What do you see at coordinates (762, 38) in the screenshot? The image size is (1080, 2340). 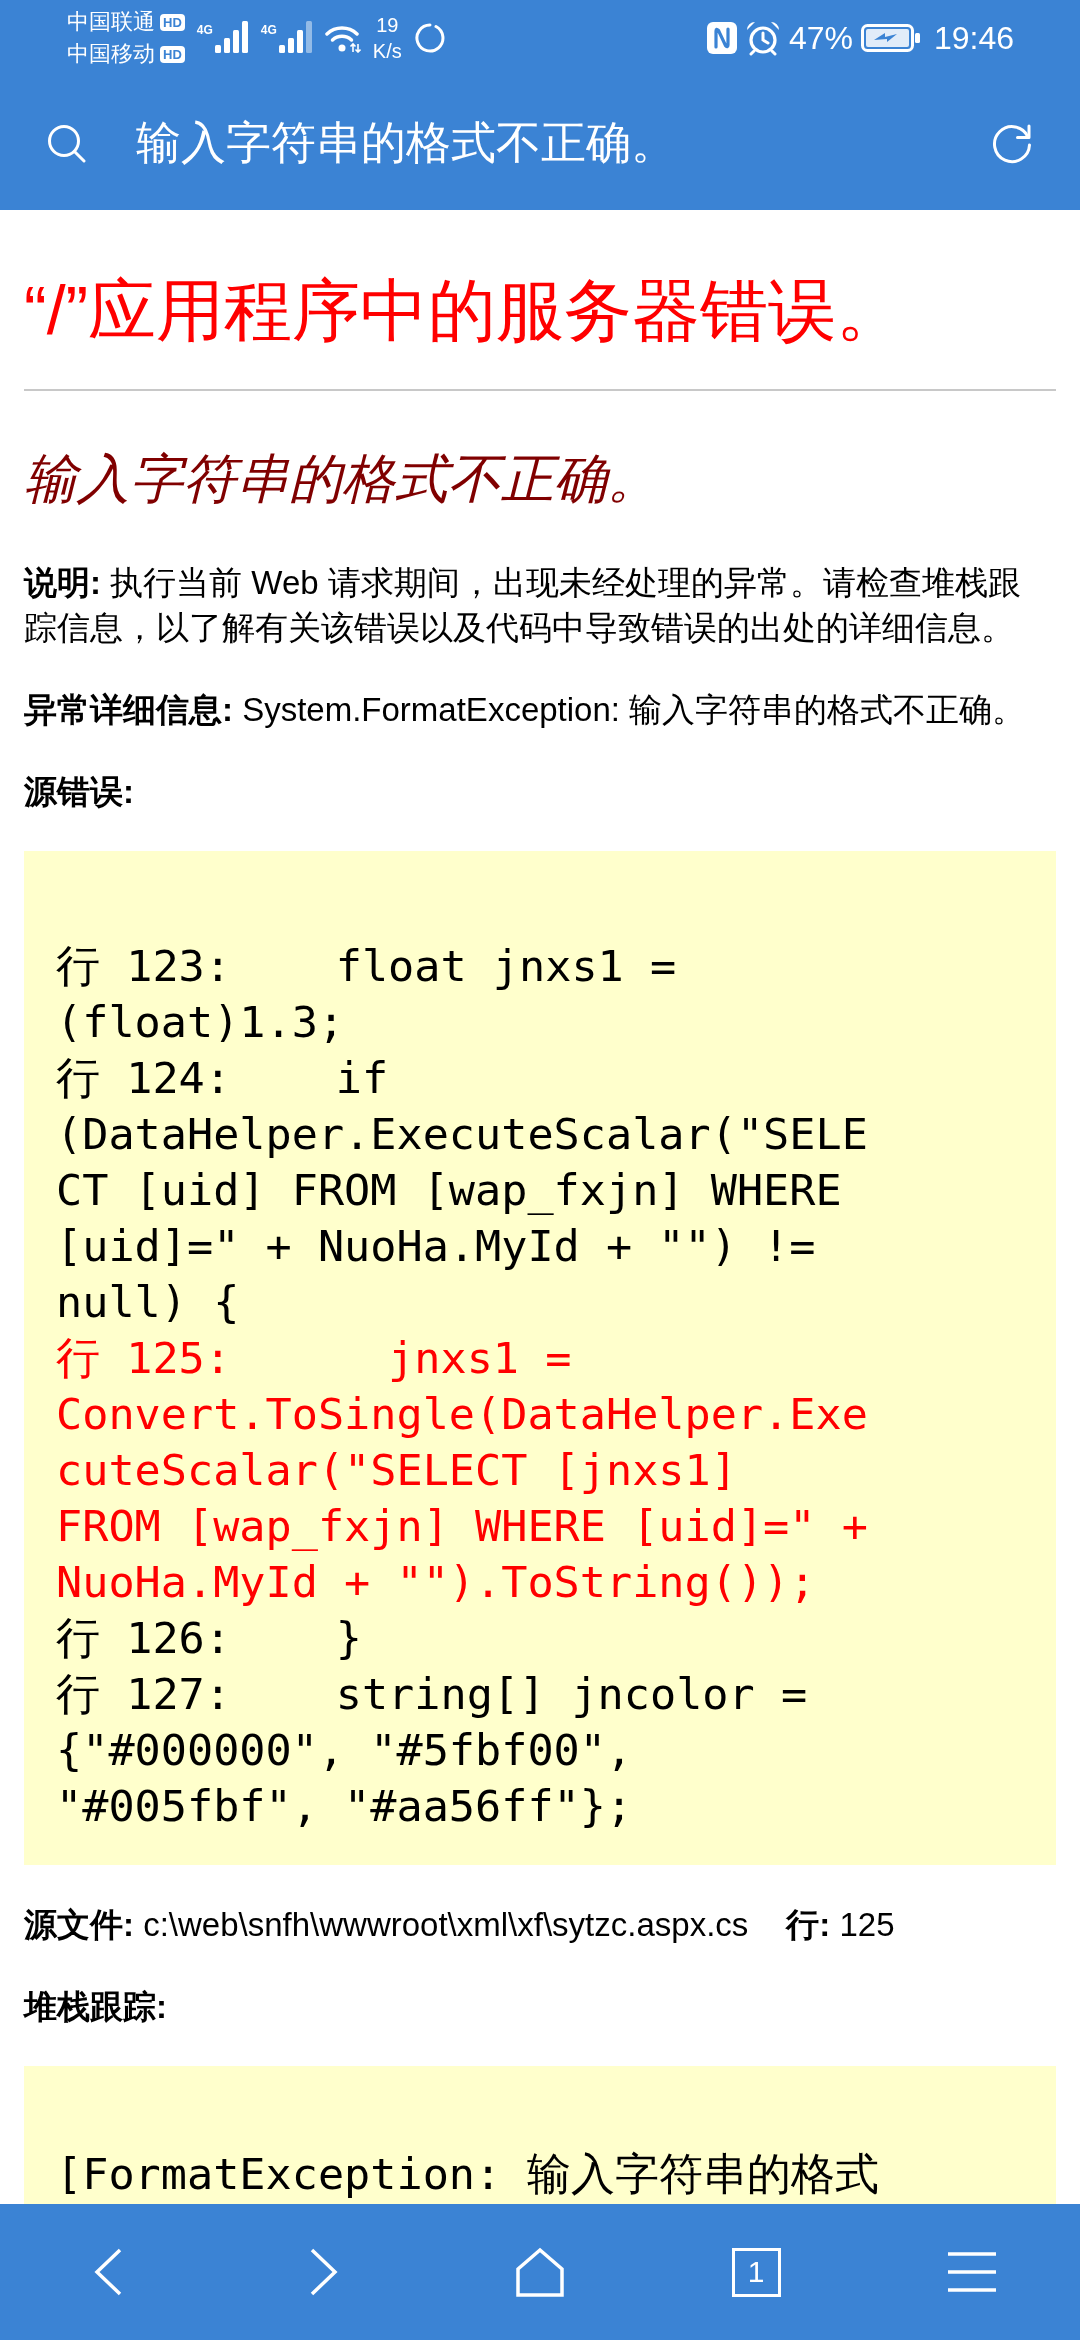 I see `alarm-clock-icon` at bounding box center [762, 38].